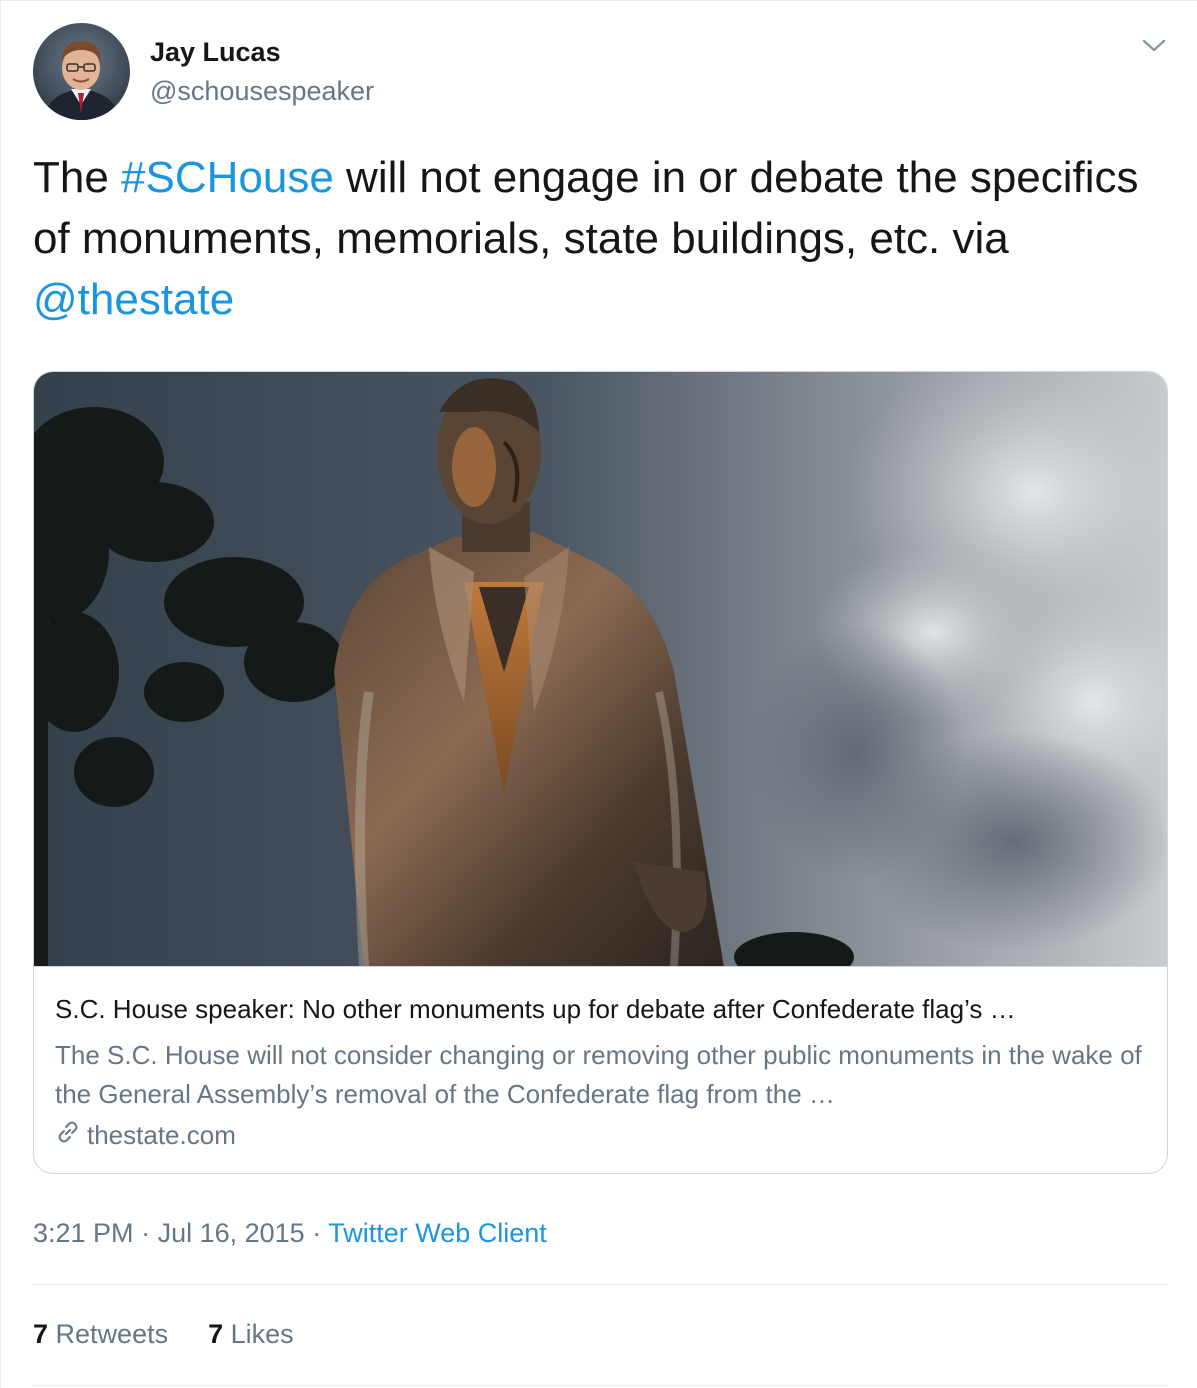 This screenshot has height=1388, width=1197. I want to click on chevron-down-icon, so click(1154, 46).